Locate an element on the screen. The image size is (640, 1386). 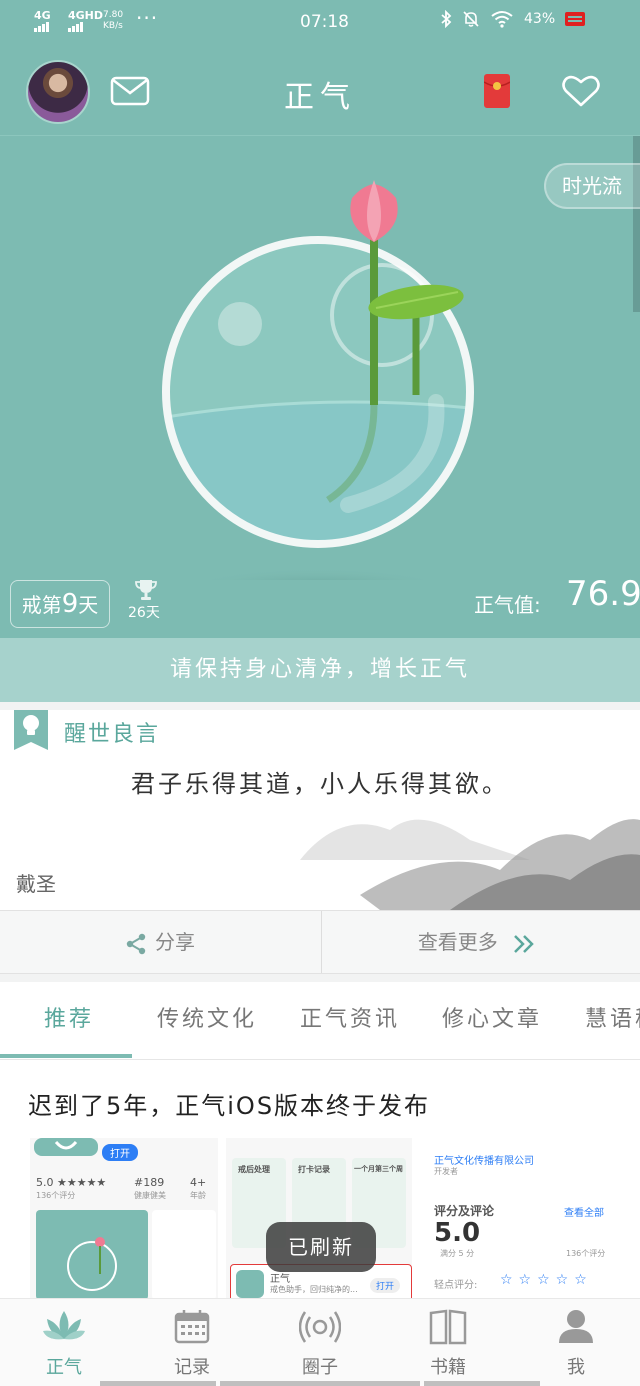
tab-traditional-culture: 传统文化 is located at coordinates (207, 1020).